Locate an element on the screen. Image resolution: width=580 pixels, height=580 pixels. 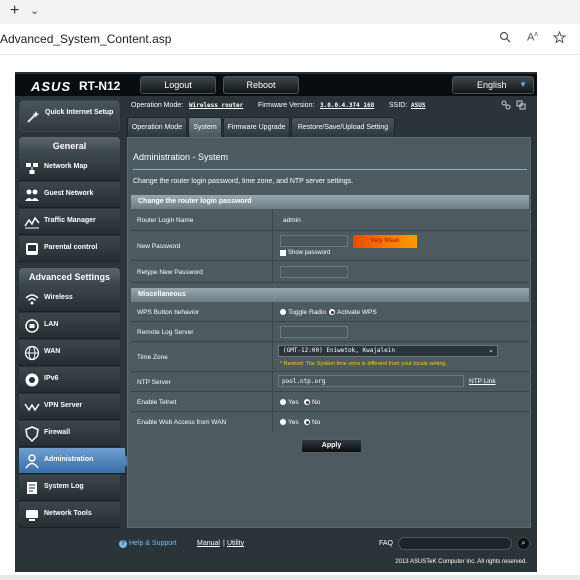
usb-status-icon is located at coordinates (506, 105).